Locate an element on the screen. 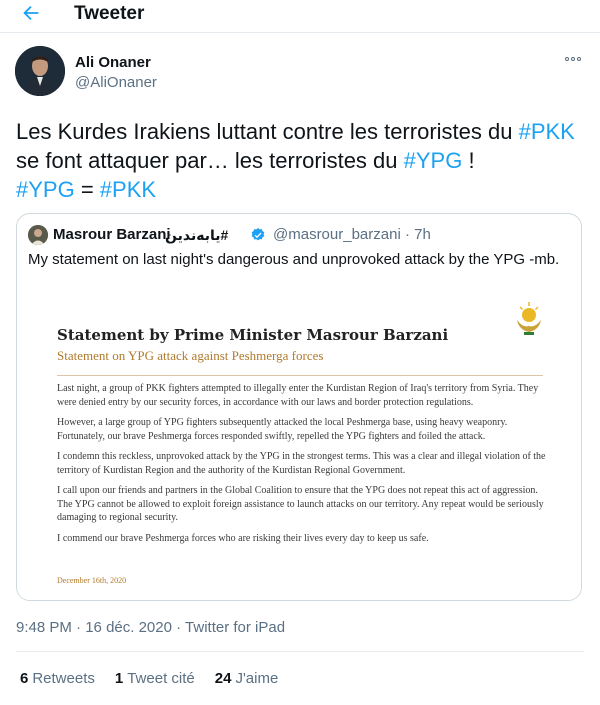 The height and width of the screenshot is (705, 600). likes-count: 24 is located at coordinates (223, 678).